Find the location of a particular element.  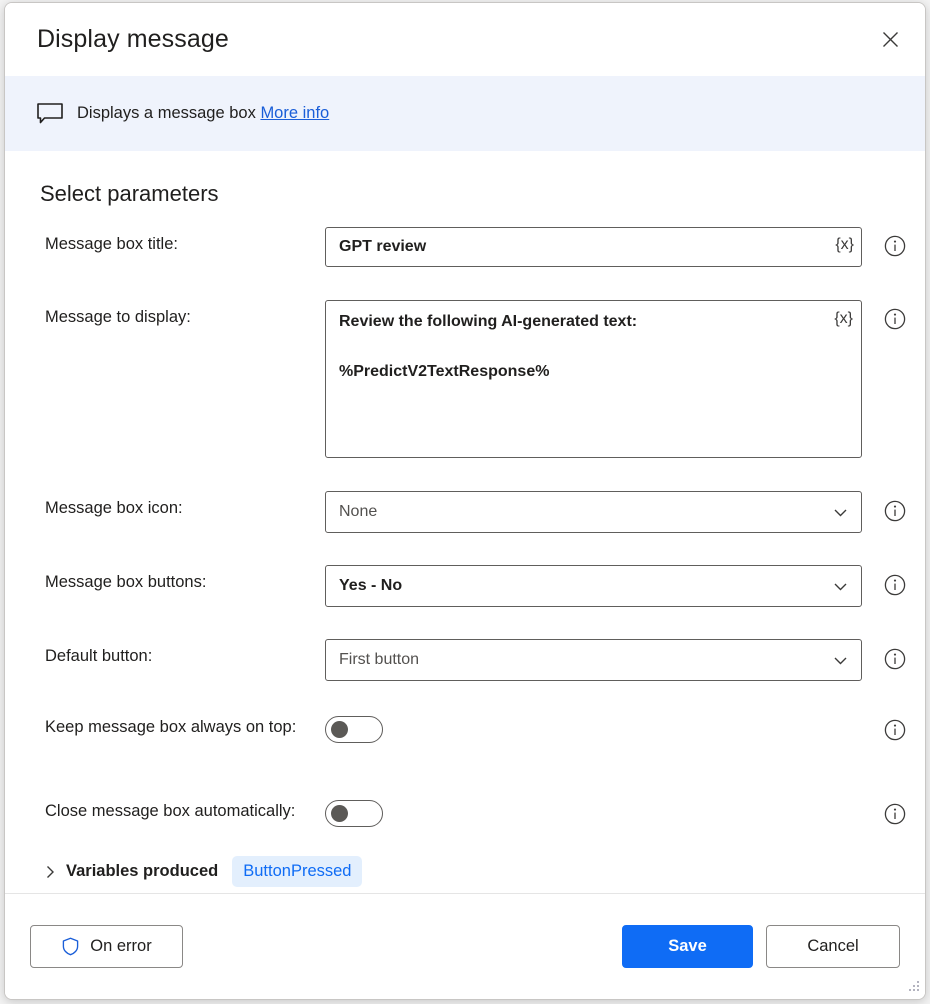

save-label: Save is located at coordinates (687, 946).